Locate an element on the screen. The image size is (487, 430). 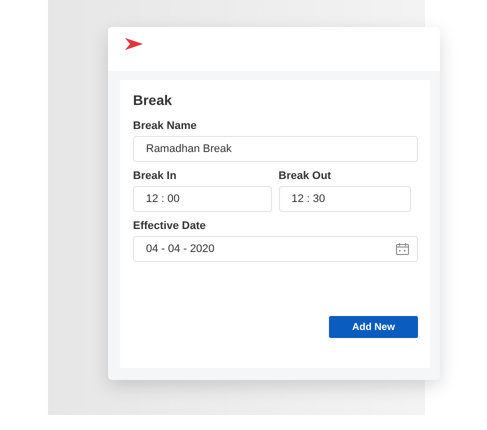
time-field: 12 : 30 is located at coordinates (345, 199).